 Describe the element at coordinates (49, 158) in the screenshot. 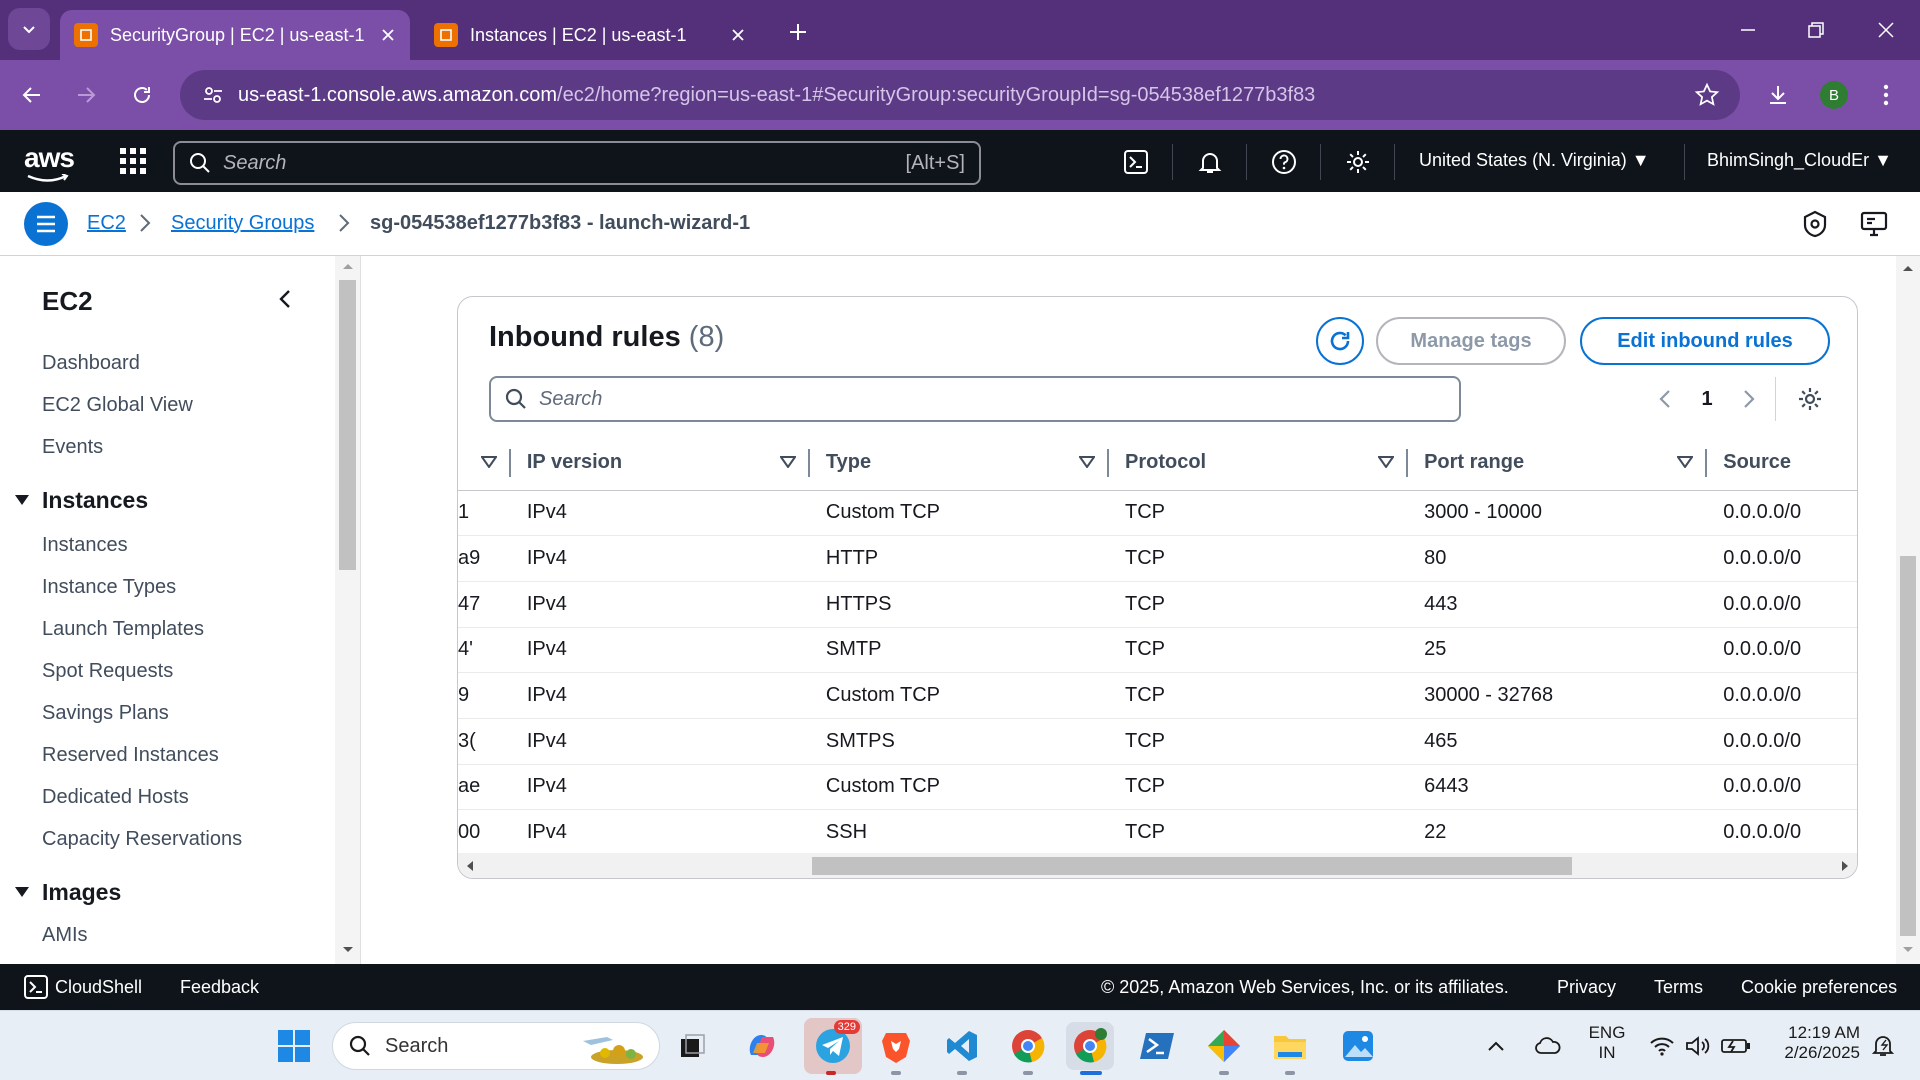

I see `aws-logo: aws` at that location.